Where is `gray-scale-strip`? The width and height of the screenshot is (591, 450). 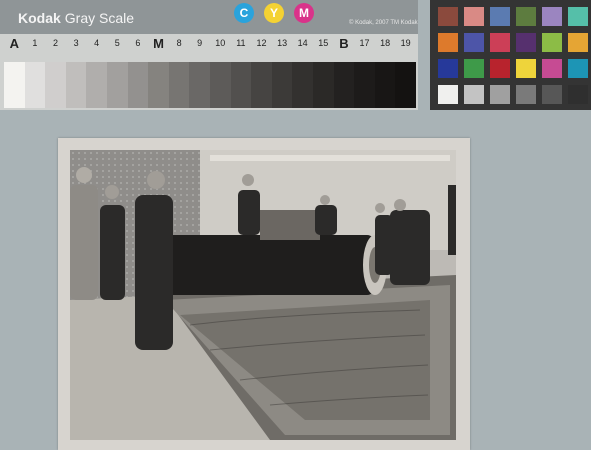
gray-scale-strip is located at coordinates (210, 85).